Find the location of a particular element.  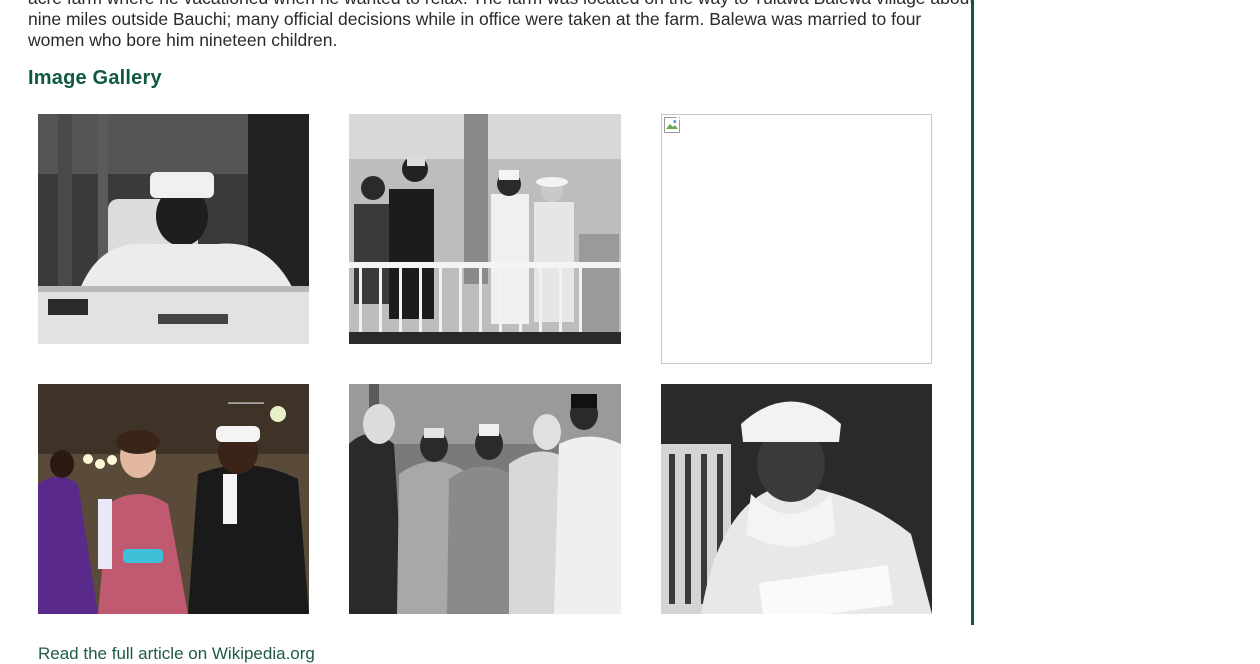

gallery-photo-color-reception: ▬▬▬▬▬▬ is located at coordinates (173, 499).